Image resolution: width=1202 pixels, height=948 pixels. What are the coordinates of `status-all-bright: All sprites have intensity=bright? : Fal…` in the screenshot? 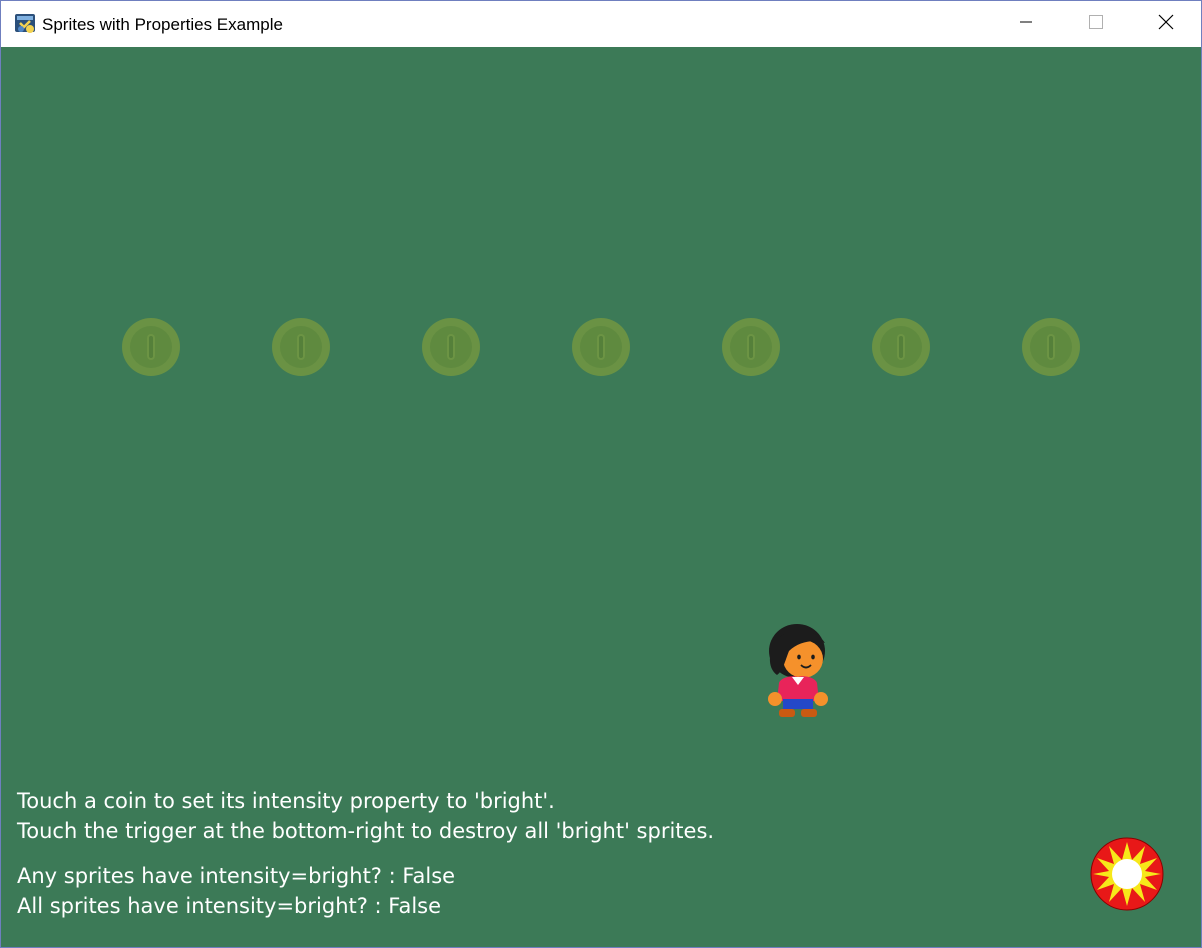 It's located at (229, 906).